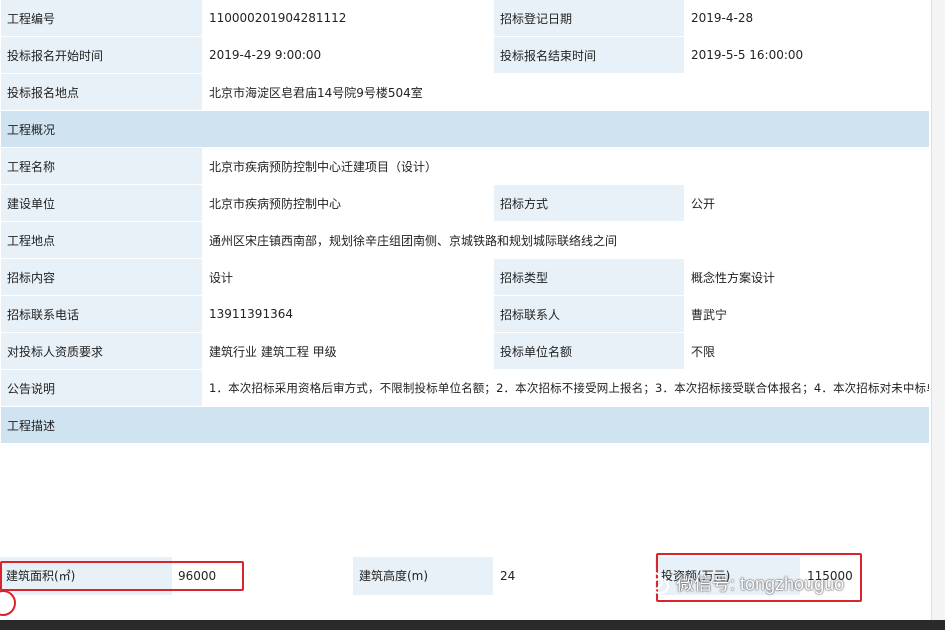  What do you see at coordinates (101, 240) in the screenshot?
I see `field-label: 工程地点` at bounding box center [101, 240].